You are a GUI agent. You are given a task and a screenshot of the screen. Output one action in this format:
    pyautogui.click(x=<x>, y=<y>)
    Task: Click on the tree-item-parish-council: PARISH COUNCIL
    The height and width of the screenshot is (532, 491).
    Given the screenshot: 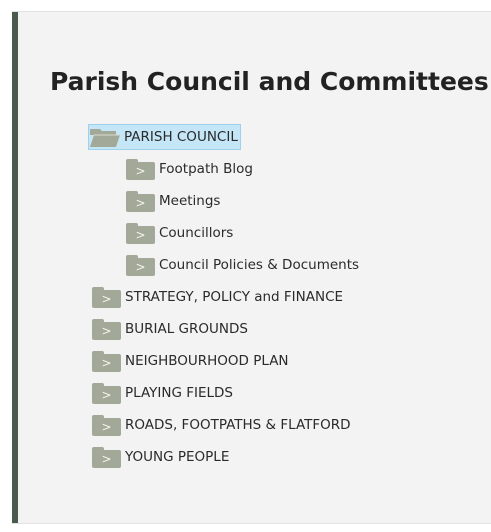 What is the action you would take?
    pyautogui.click(x=164, y=137)
    